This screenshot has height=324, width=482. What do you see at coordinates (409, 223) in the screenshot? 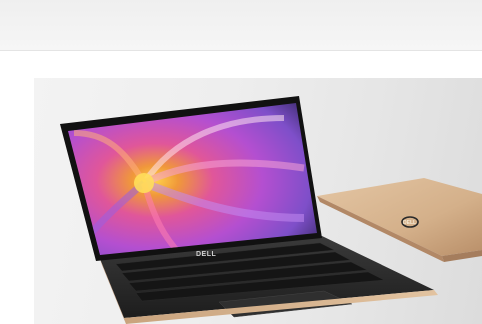
I see `back-dell-logo-text: DELL` at bounding box center [409, 223].